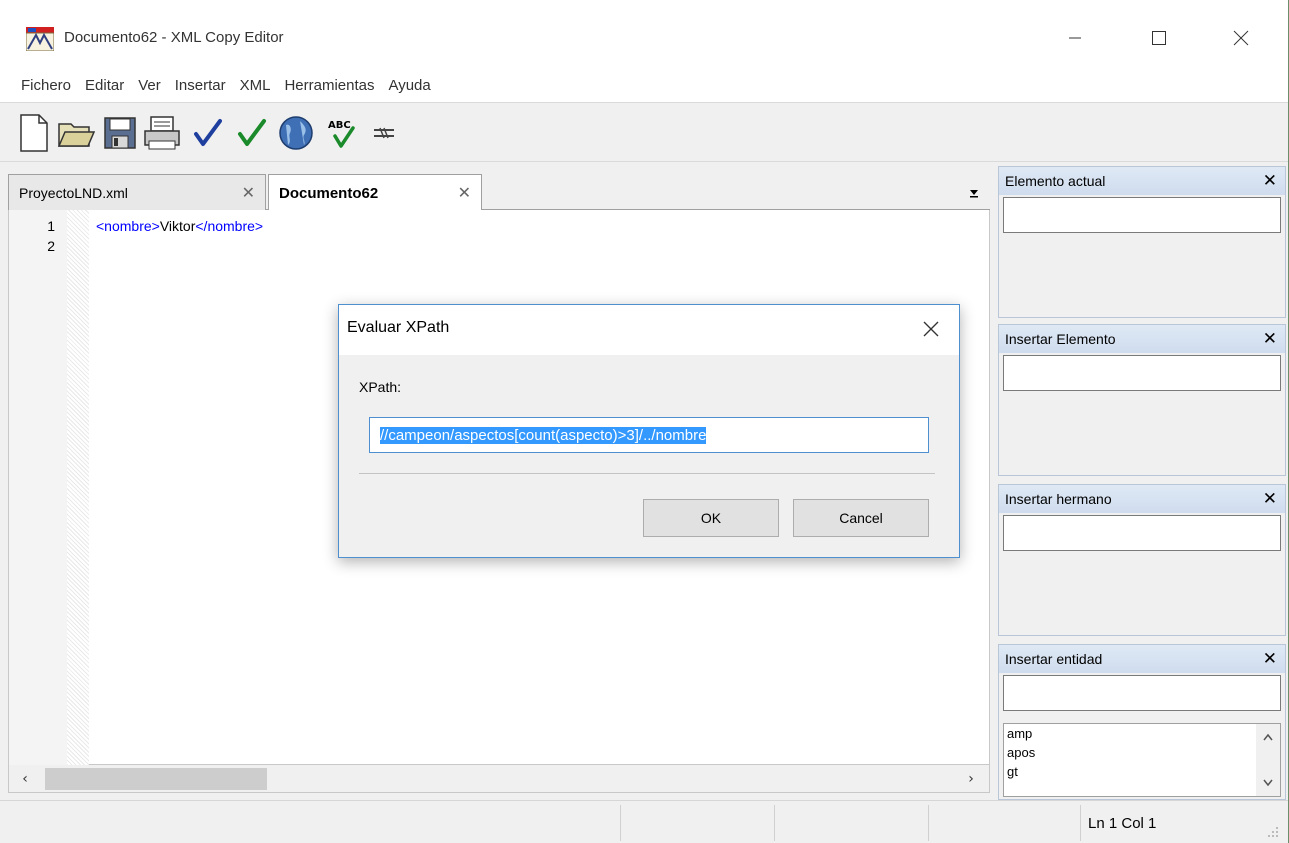  I want to click on scroll-left-icon: ‹, so click(25, 779).